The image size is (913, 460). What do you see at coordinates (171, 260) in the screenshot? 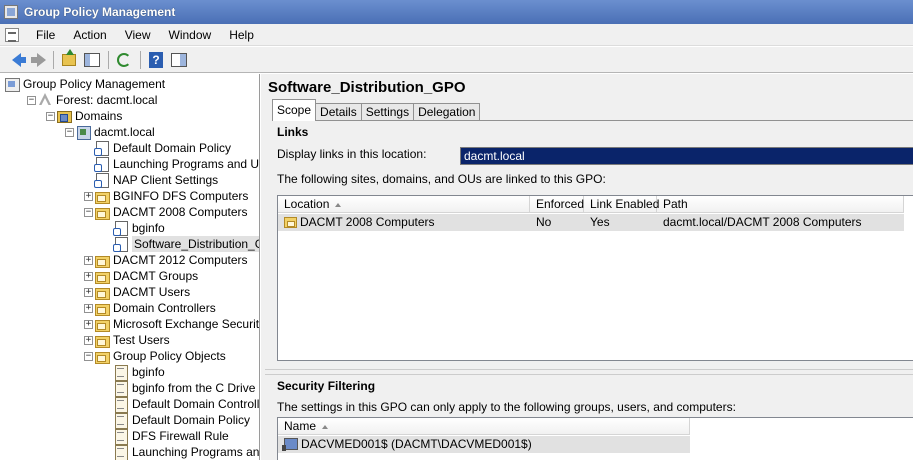
I see `tree-item: DACMT 2012 Computers` at bounding box center [171, 260].